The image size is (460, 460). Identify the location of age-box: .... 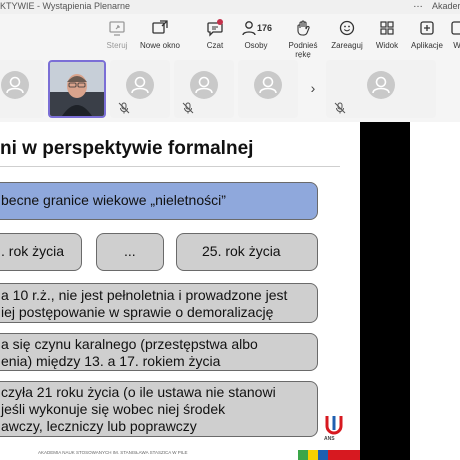
(130, 252).